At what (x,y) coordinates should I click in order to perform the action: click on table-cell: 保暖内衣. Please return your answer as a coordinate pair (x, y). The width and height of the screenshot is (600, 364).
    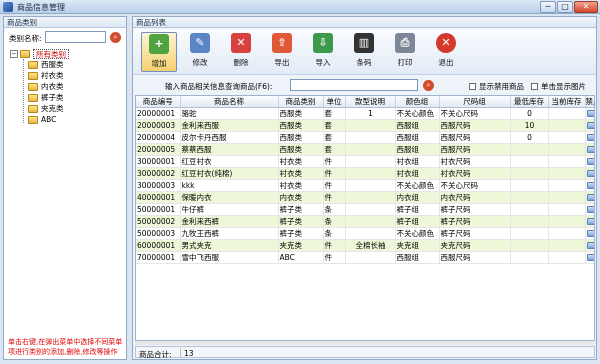
    Looking at the image, I should click on (229, 197).